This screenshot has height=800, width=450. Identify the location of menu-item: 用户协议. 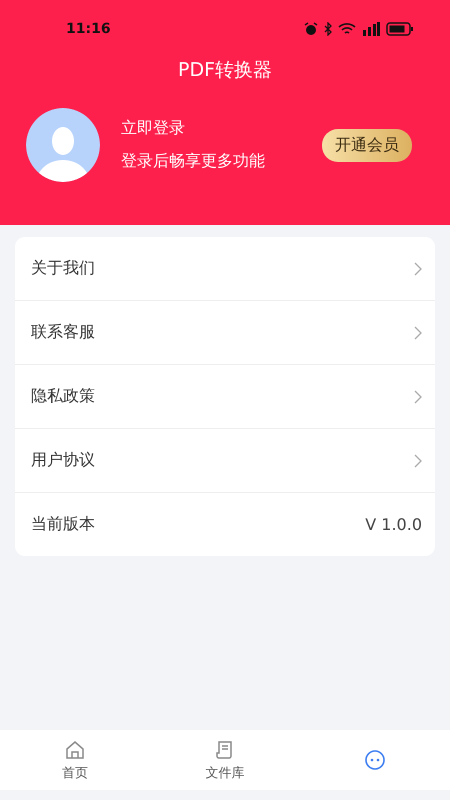
(225, 461).